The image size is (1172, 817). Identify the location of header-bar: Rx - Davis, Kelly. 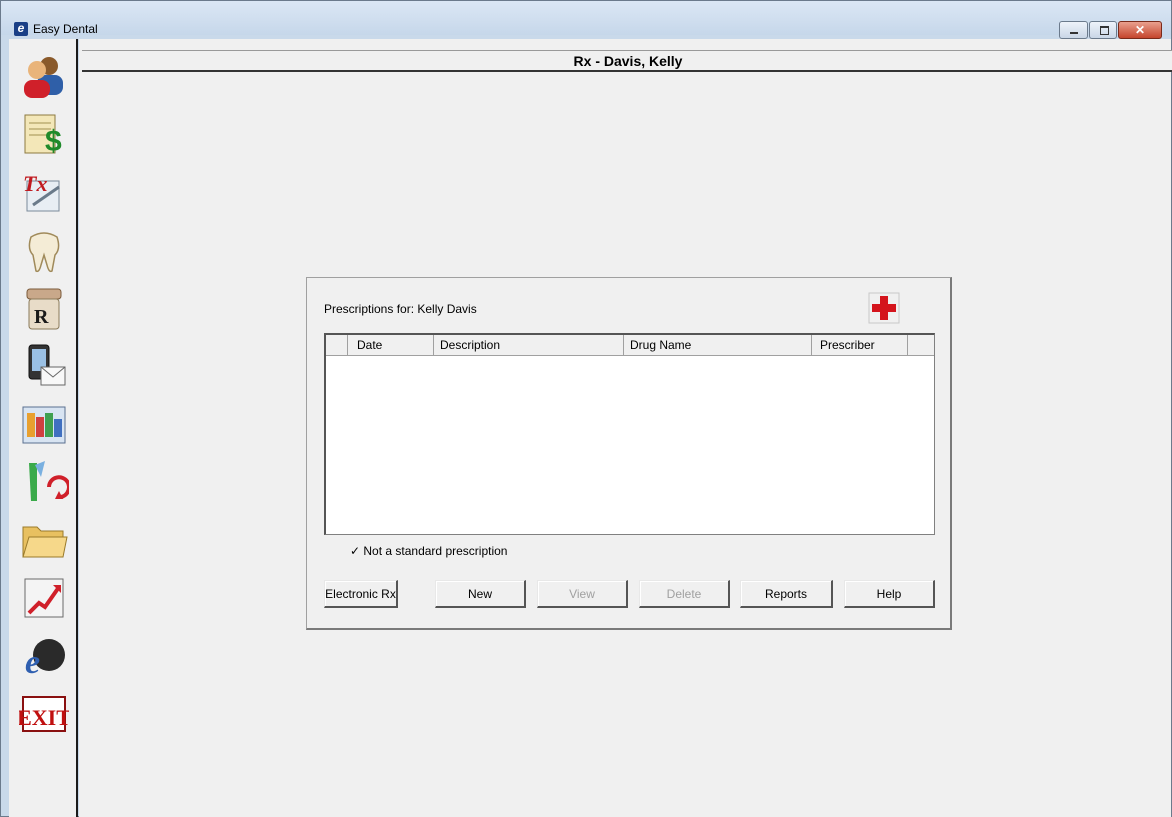
(627, 61).